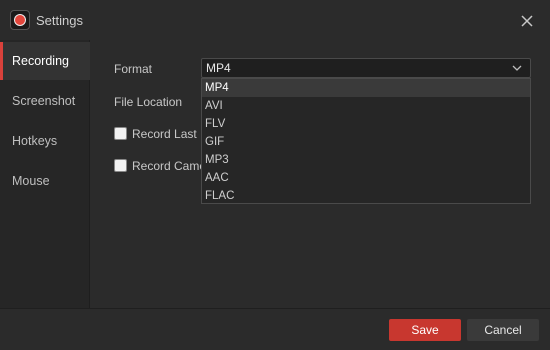  I want to click on record-camera-checkbox, so click(120, 165).